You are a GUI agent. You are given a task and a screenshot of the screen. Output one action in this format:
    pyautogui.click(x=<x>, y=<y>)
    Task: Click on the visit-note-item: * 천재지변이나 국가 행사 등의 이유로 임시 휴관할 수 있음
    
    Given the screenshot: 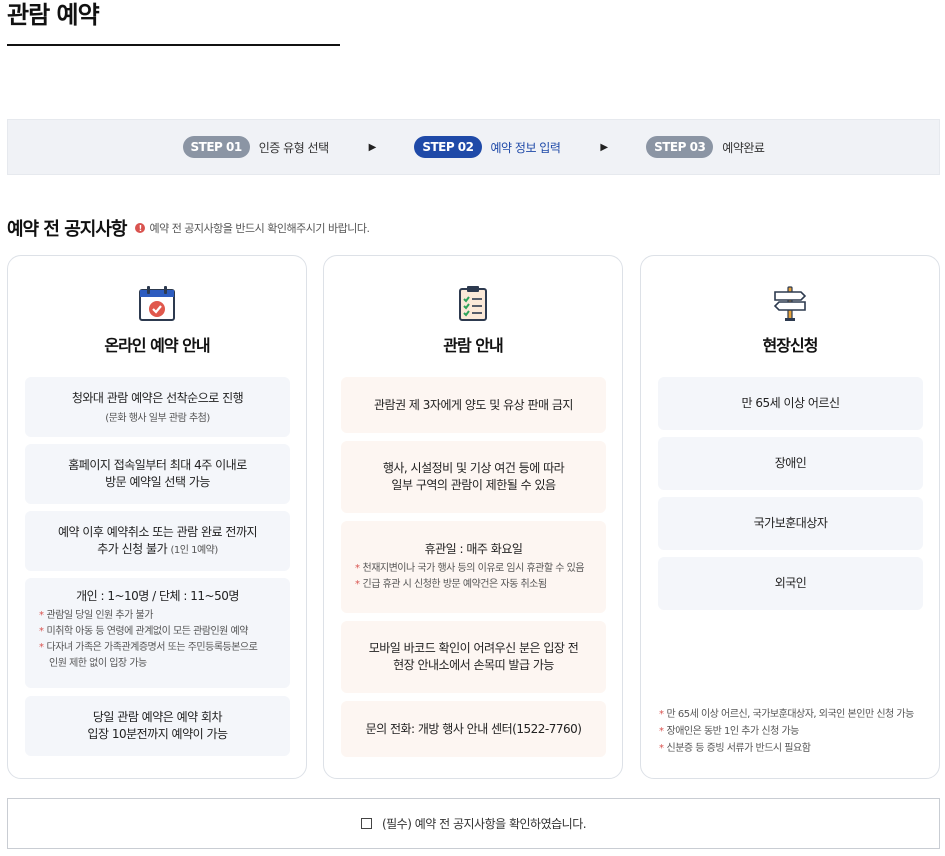 What is the action you would take?
    pyautogui.click(x=473, y=569)
    